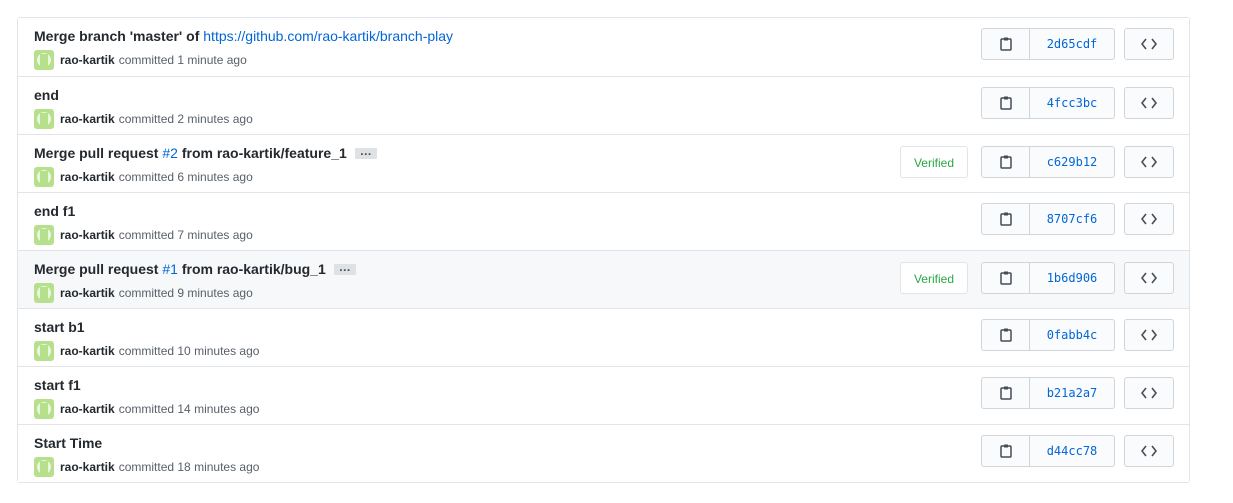 This screenshot has width=1233, height=503. What do you see at coordinates (54, 211) in the screenshot?
I see `commit-title: end f1` at bounding box center [54, 211].